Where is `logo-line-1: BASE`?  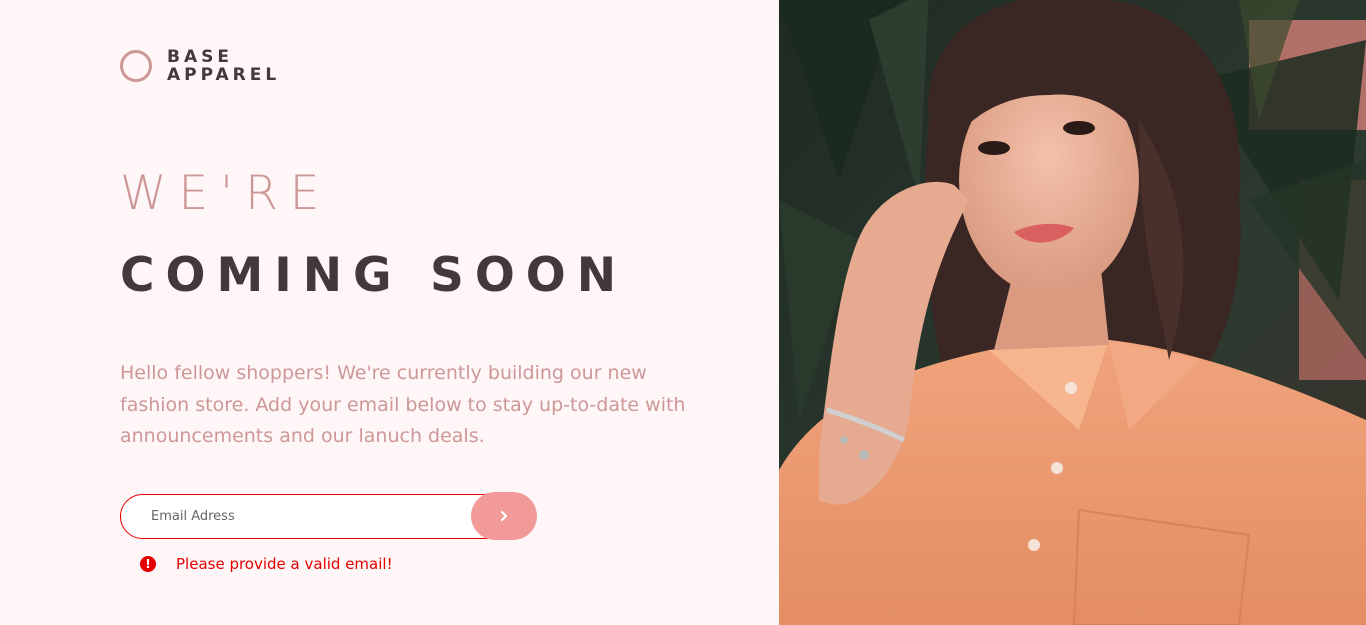 logo-line-1: BASE is located at coordinates (200, 57).